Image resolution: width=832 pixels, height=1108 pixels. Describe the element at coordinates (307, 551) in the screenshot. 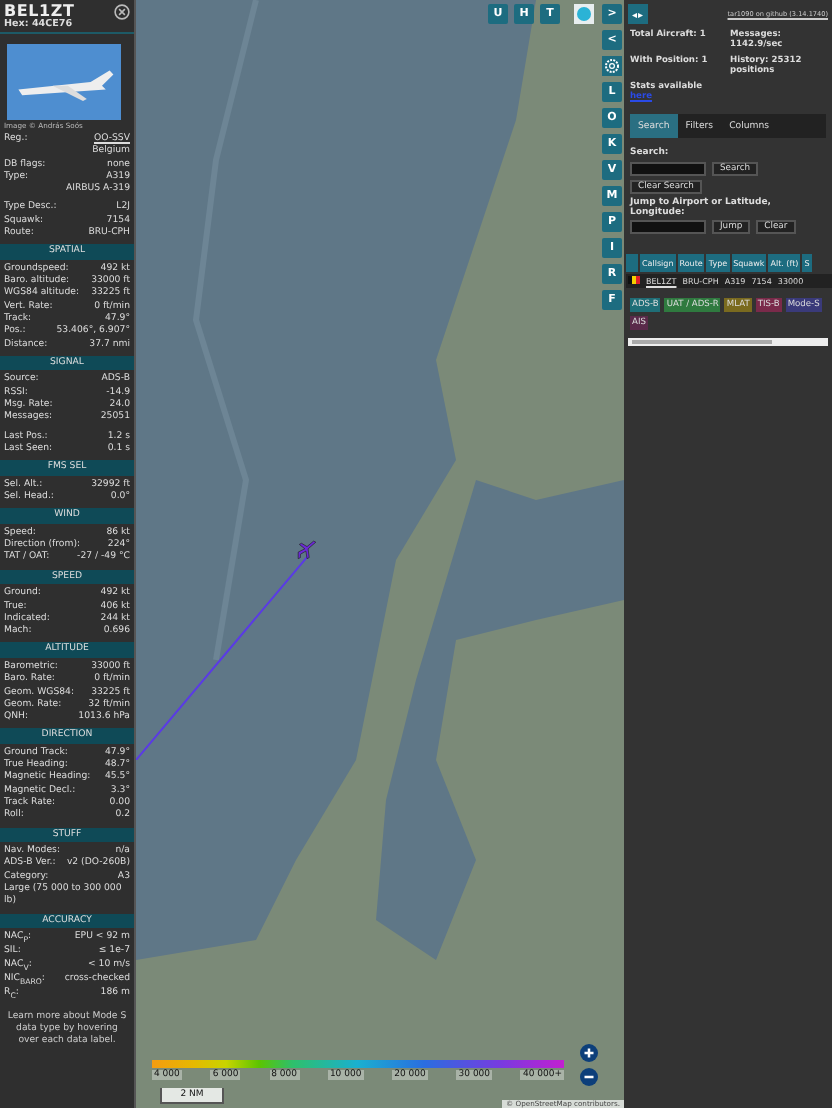

I see `aircraft-icon` at that location.